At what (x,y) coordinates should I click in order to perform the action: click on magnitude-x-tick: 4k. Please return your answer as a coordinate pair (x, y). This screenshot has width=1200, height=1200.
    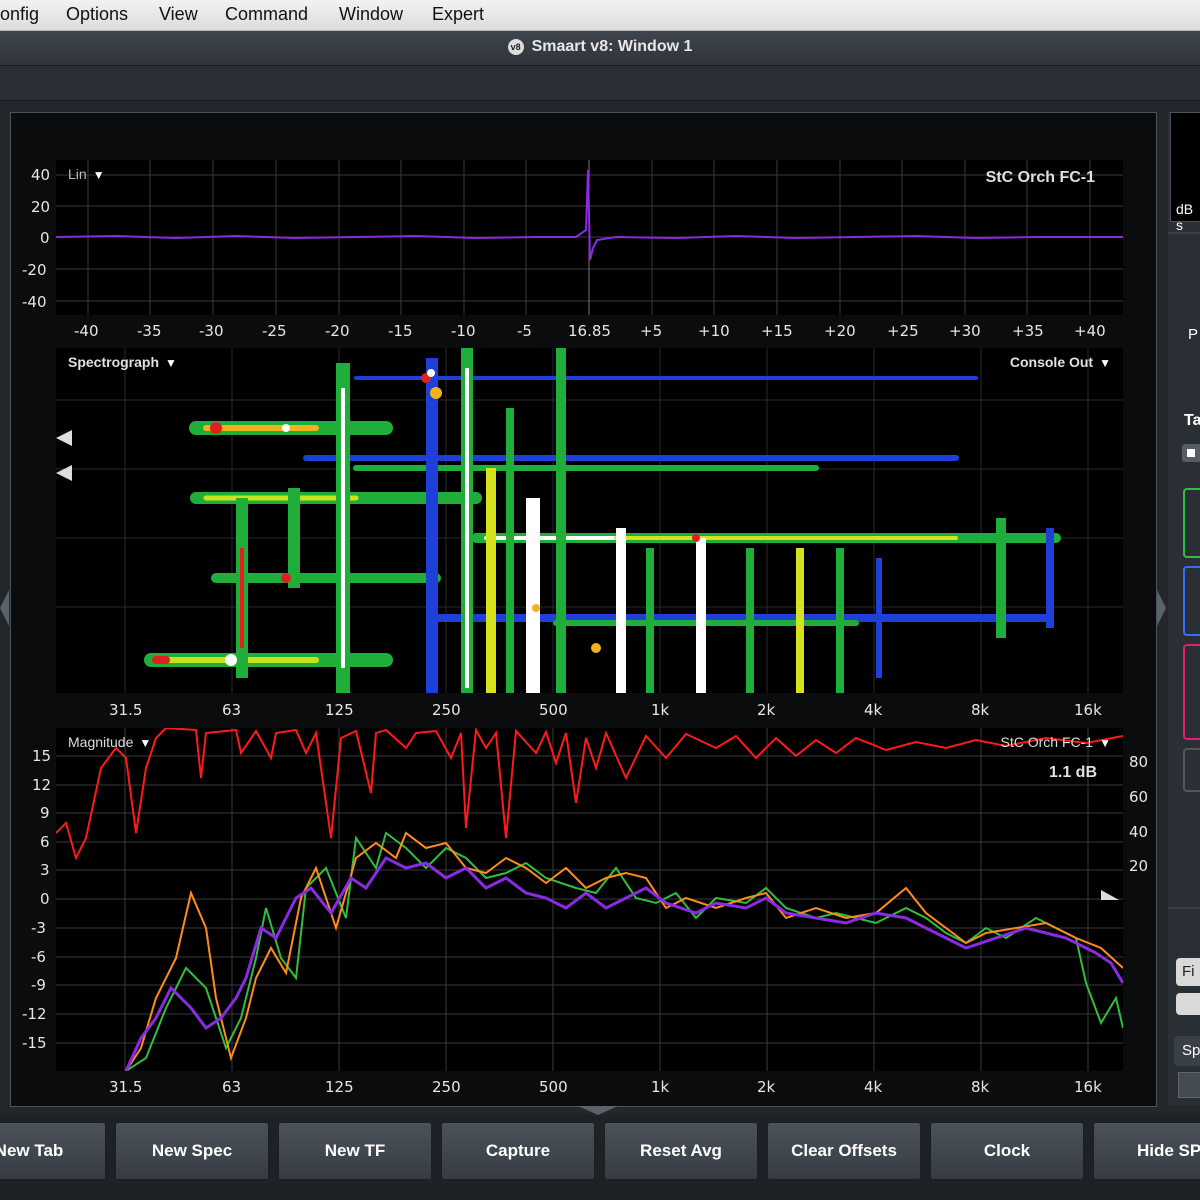
    Looking at the image, I should click on (873, 1087).